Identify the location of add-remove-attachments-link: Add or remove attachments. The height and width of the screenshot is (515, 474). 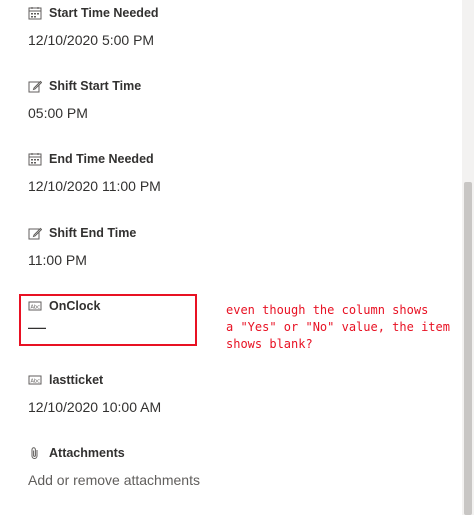
(114, 480).